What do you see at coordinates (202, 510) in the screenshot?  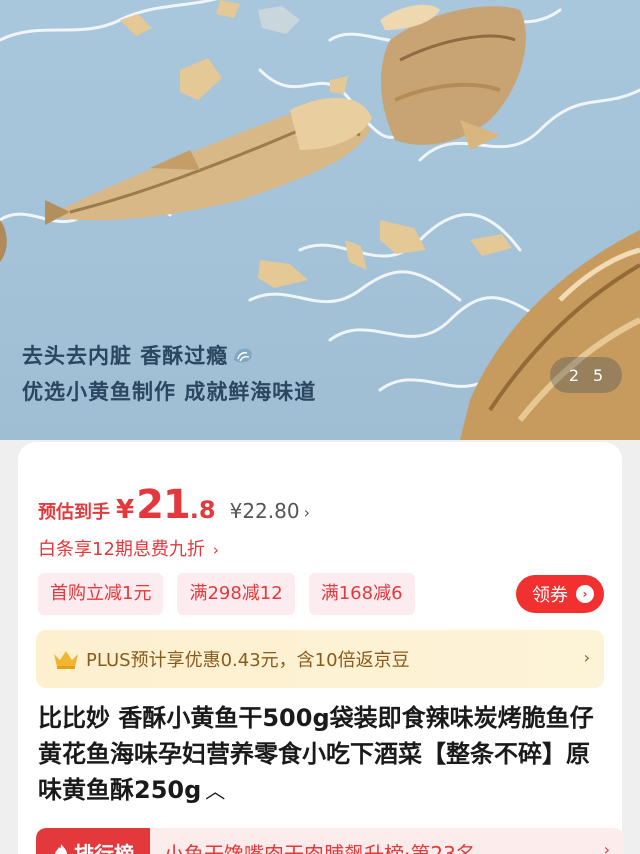 I see `price-decimal: .8` at bounding box center [202, 510].